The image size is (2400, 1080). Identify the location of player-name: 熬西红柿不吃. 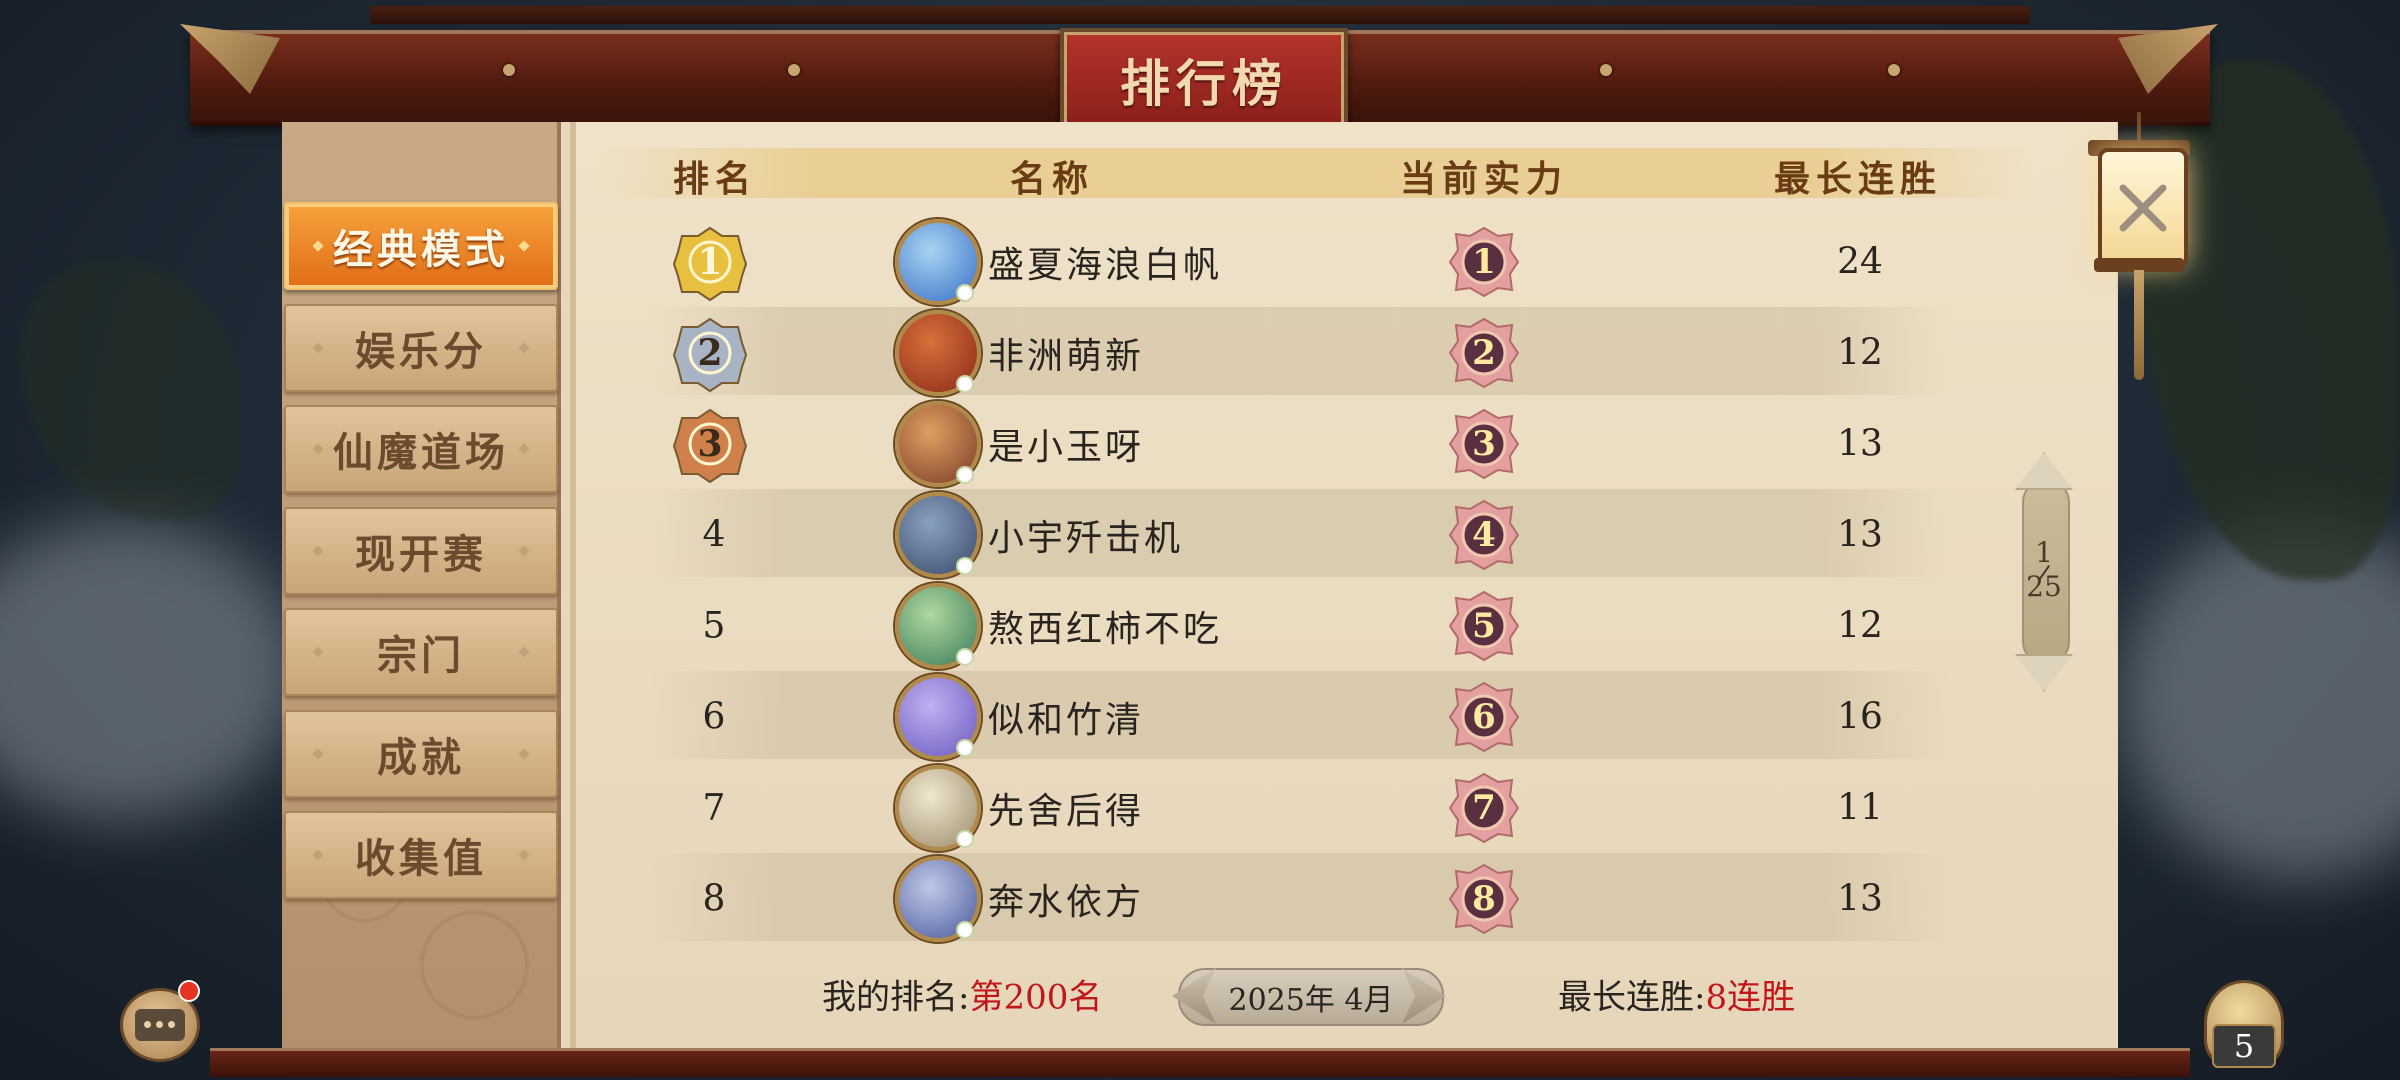
(1105, 629).